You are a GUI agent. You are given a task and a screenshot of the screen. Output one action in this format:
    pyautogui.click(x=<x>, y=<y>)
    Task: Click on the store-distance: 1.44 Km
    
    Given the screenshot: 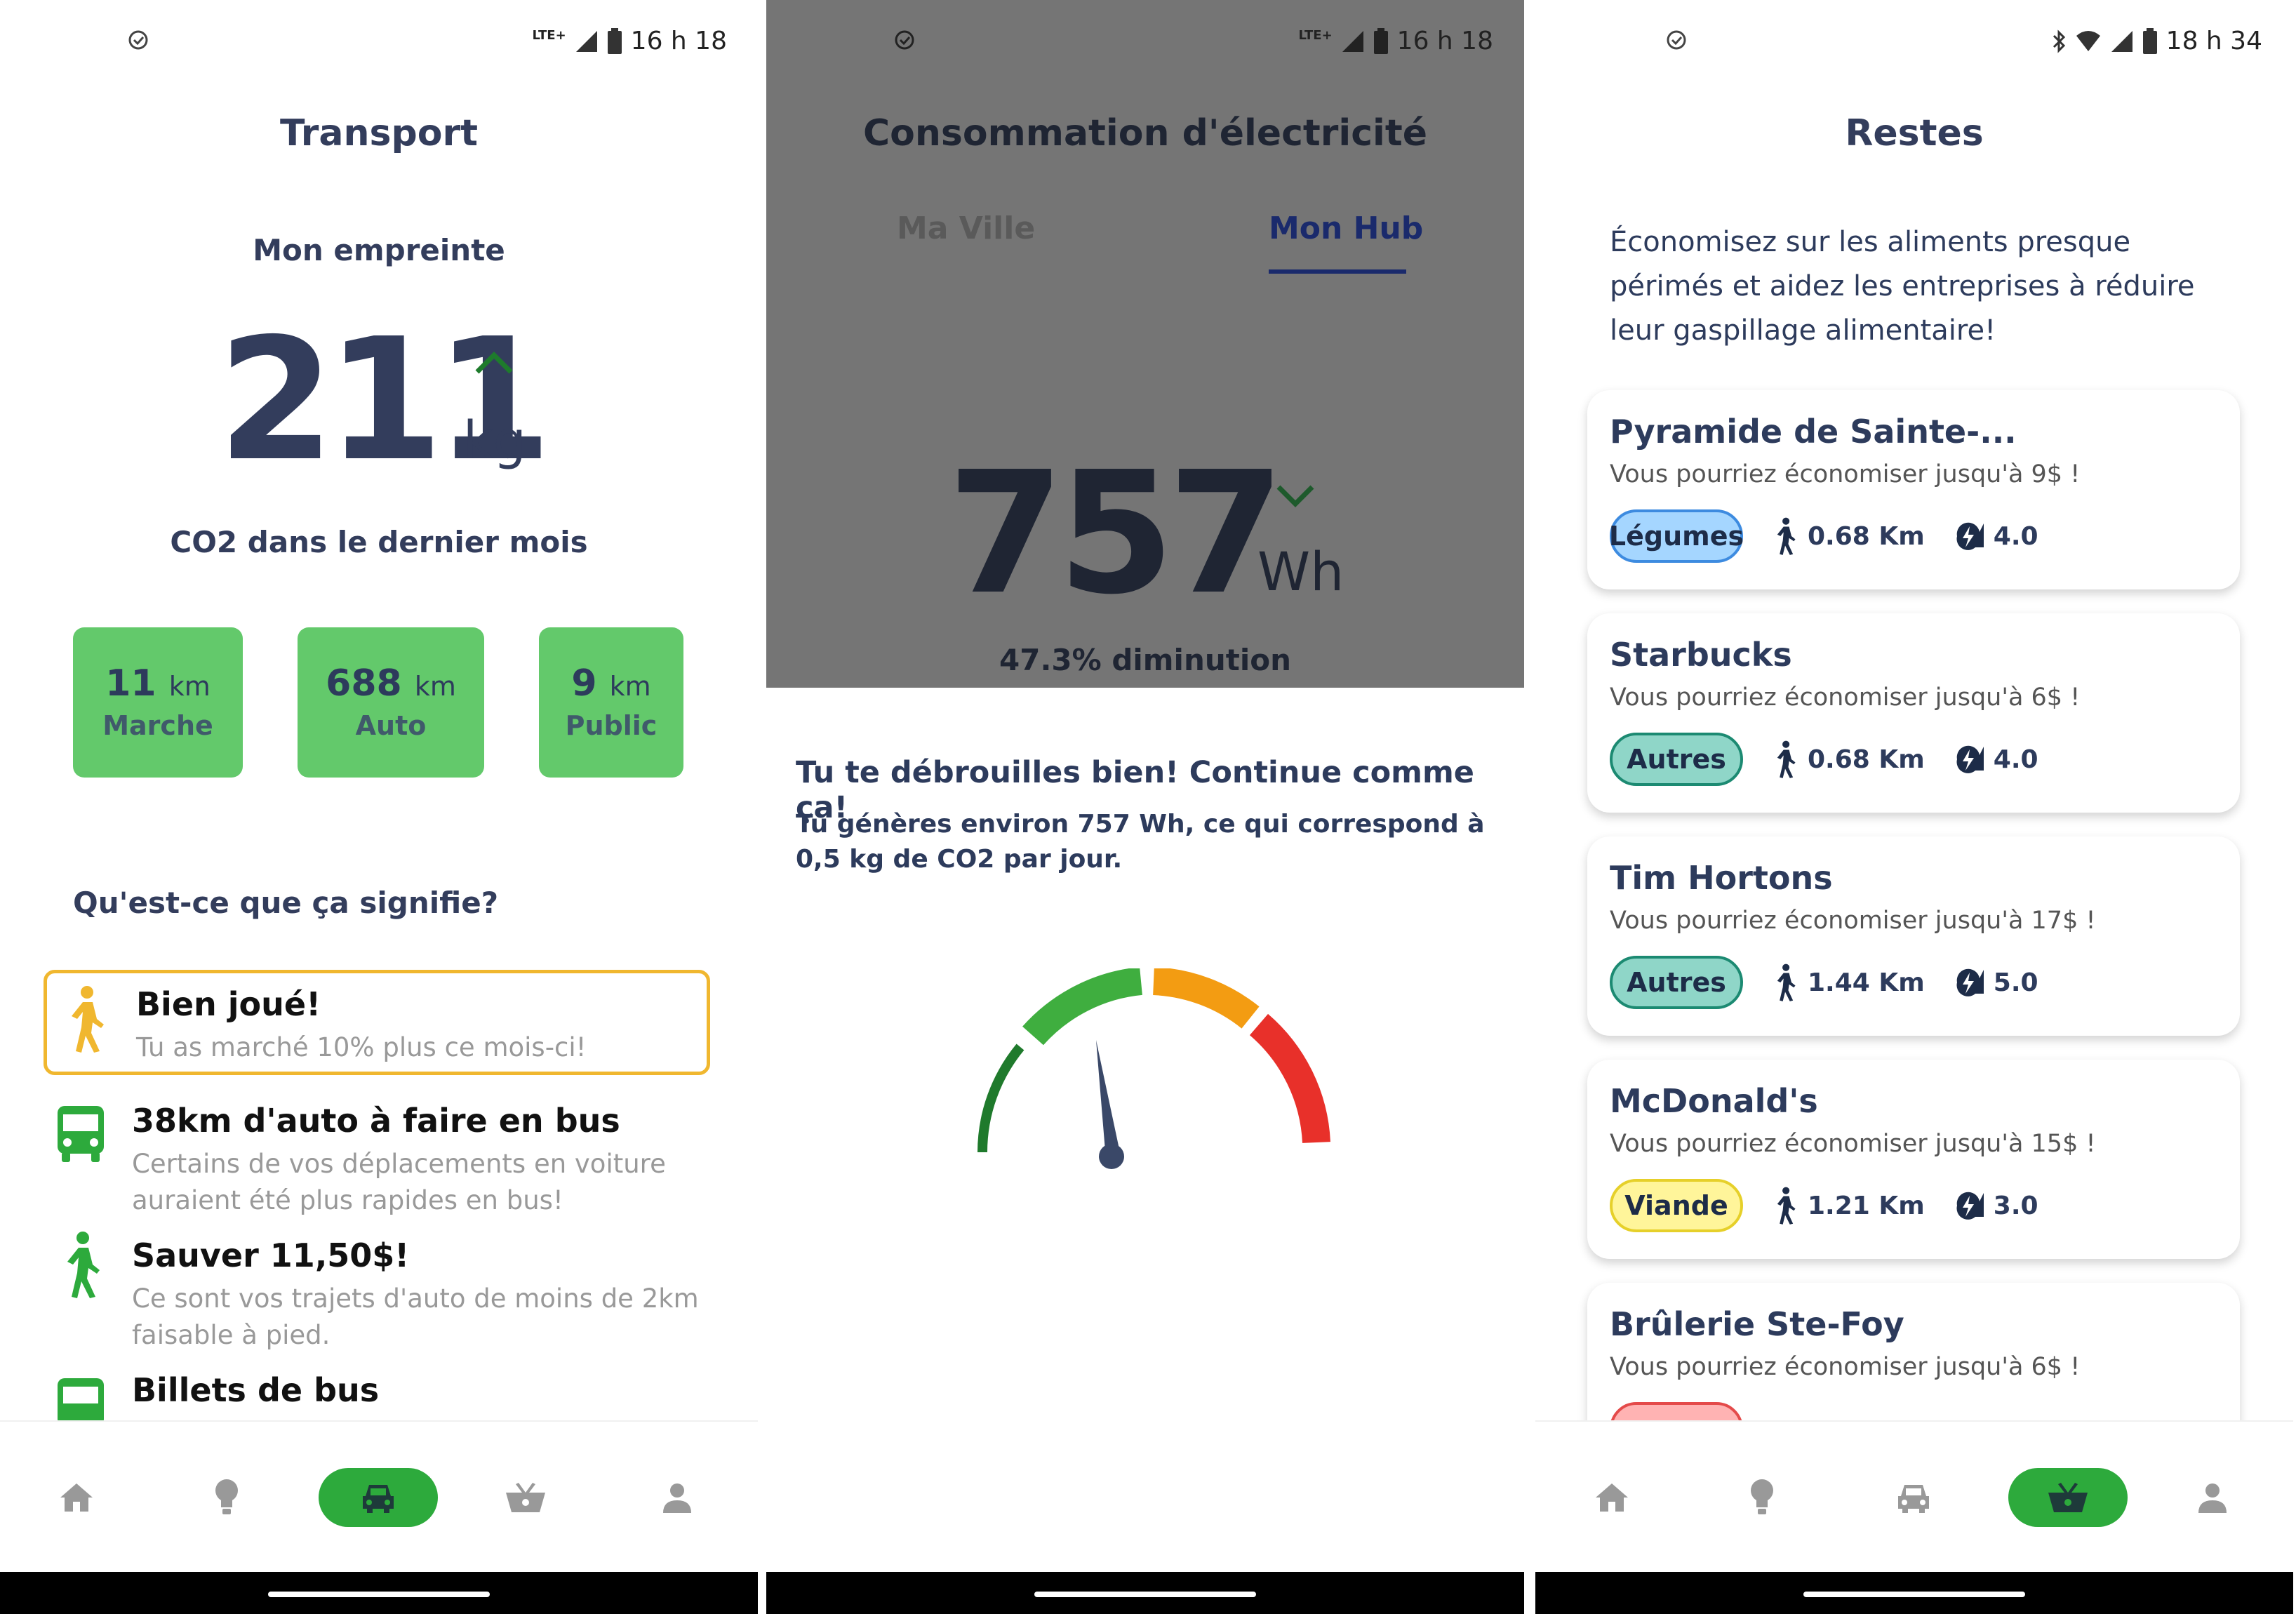 What is the action you would take?
    pyautogui.click(x=1866, y=983)
    